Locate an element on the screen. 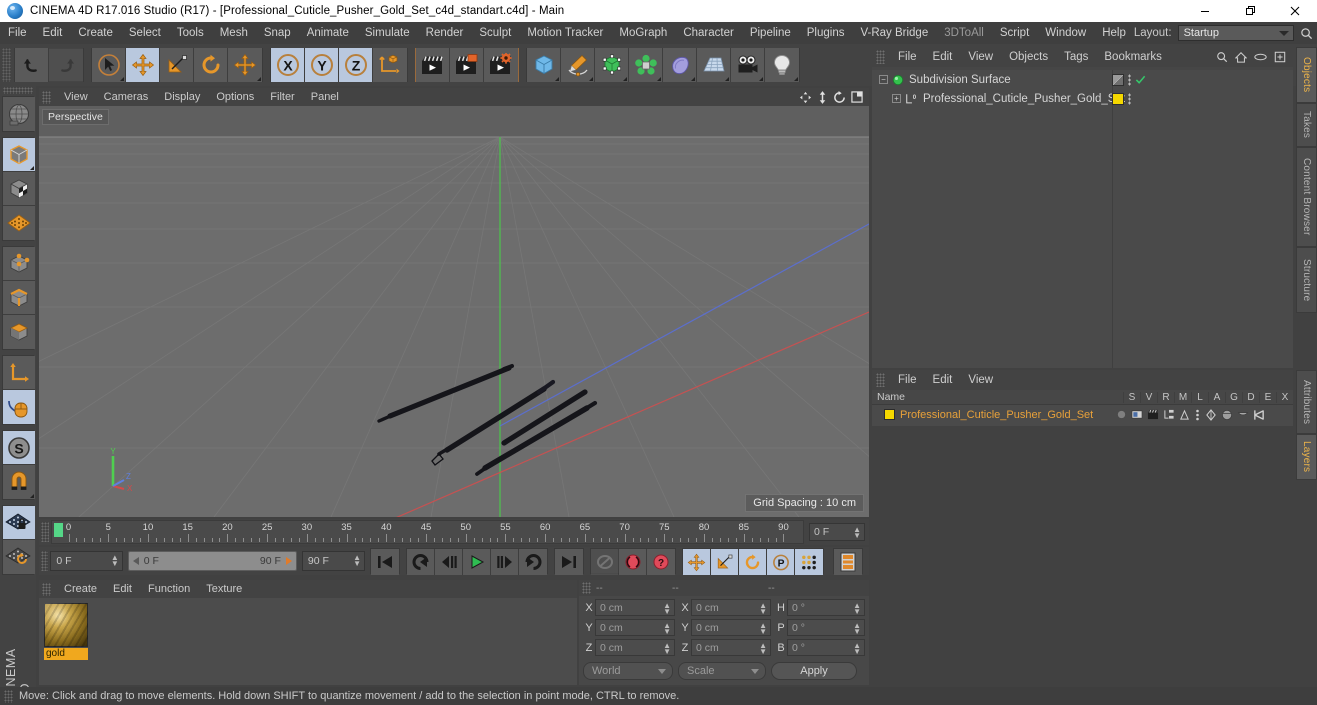 The width and height of the screenshot is (1317, 705). material-manager-body: gold is located at coordinates (308, 641).